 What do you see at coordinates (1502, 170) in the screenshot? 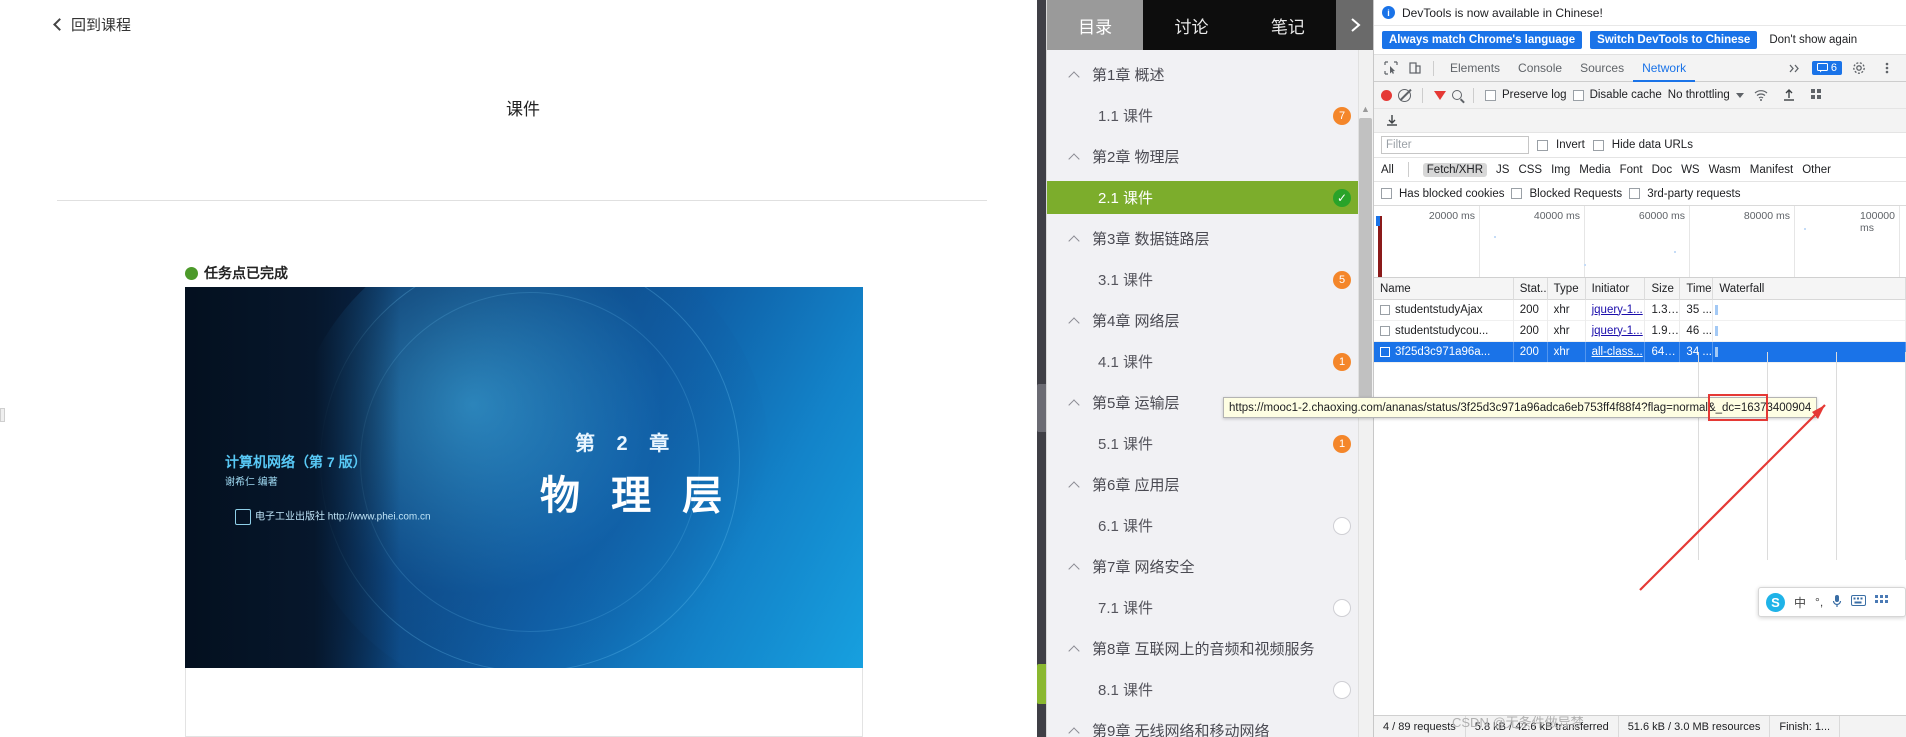
I see `type-filter-js: JS` at bounding box center [1502, 170].